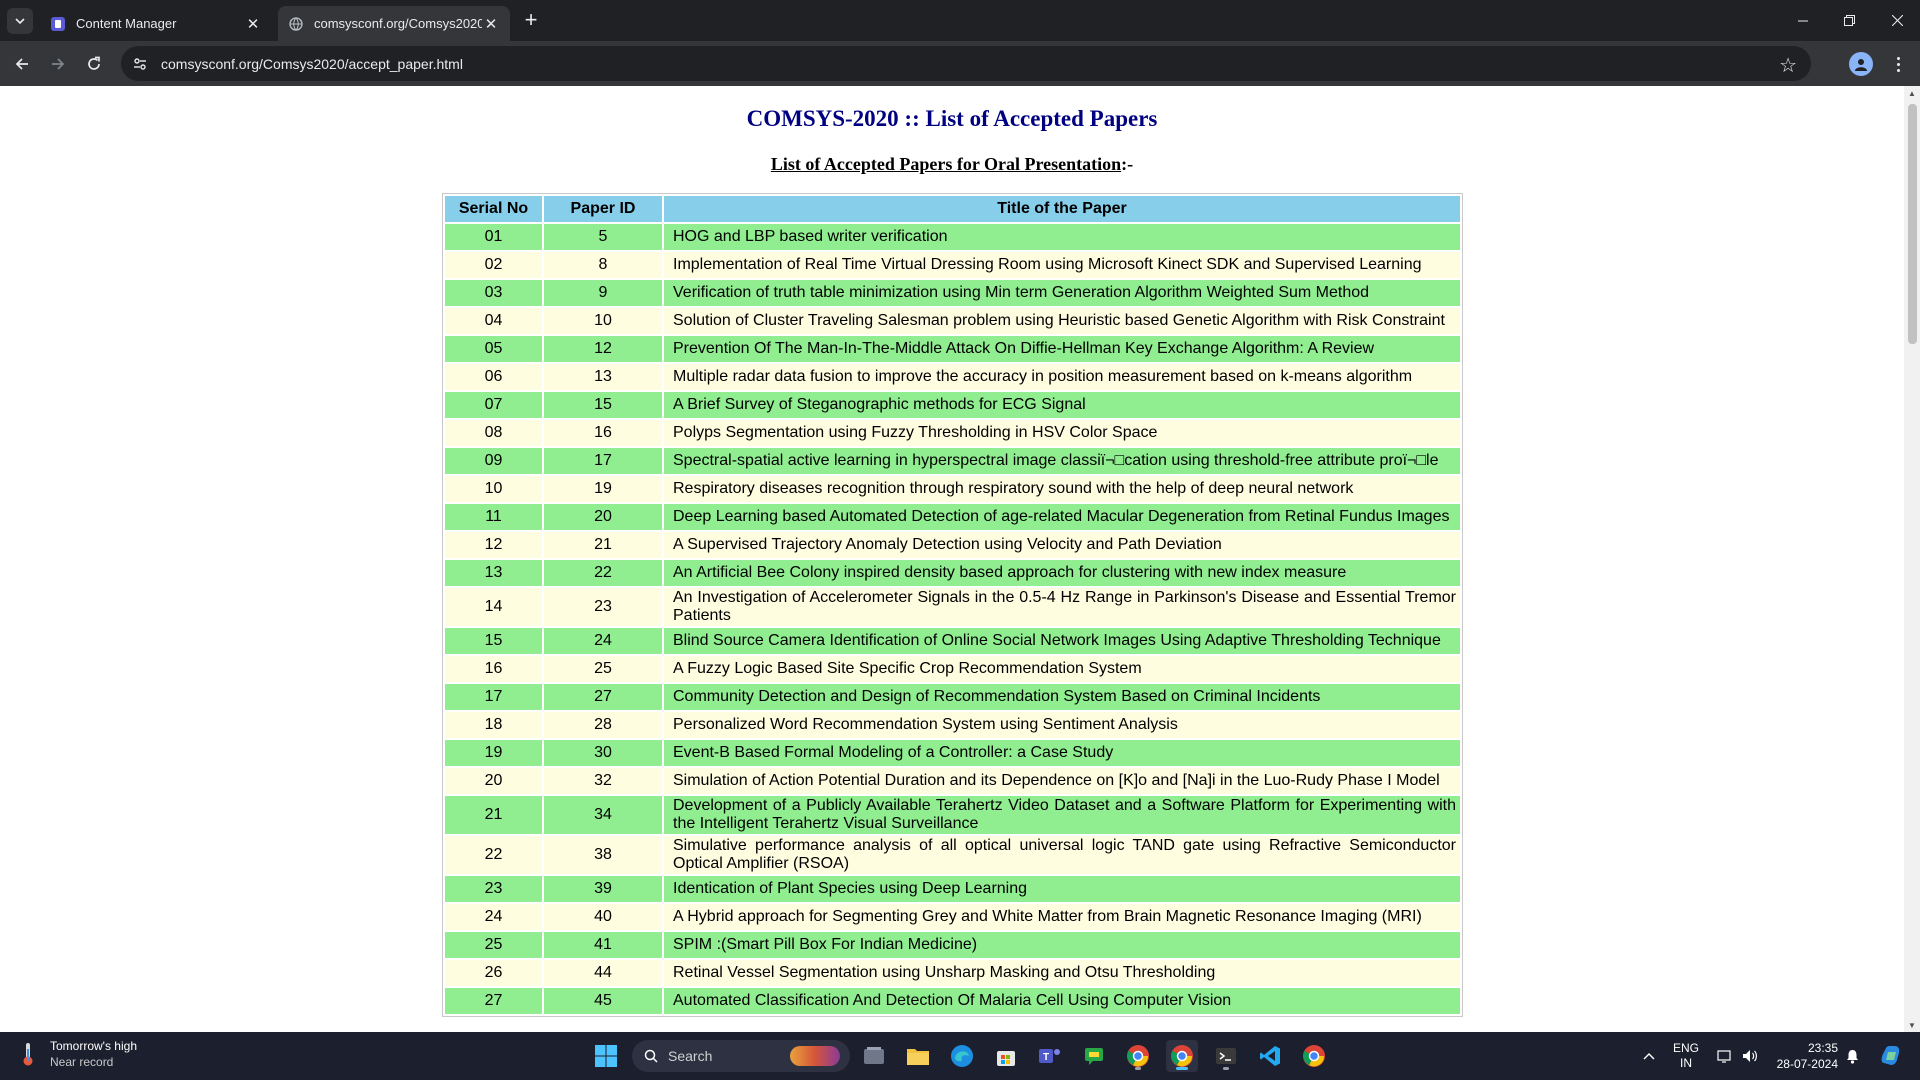 The image size is (1920, 1080). I want to click on notifications-button, so click(1852, 1056).